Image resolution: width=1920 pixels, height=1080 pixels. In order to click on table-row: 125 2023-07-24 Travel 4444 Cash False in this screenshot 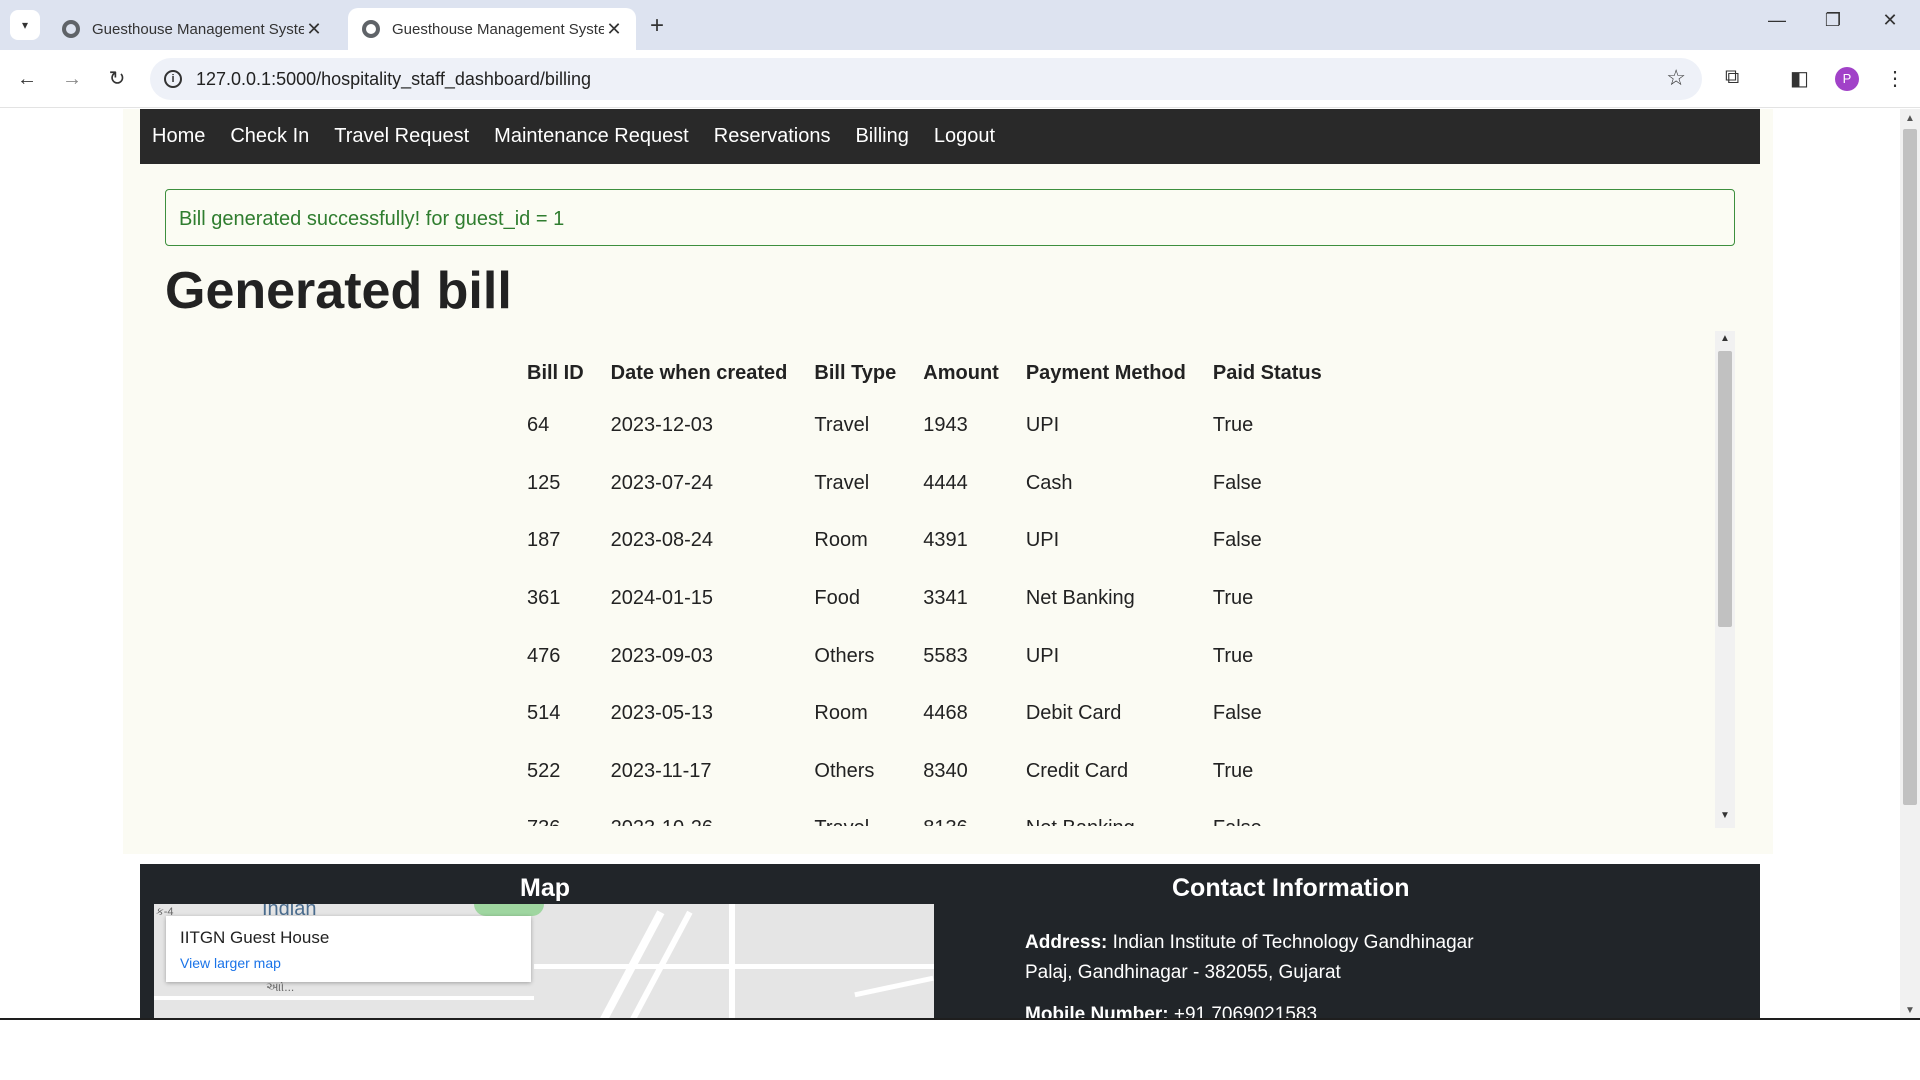, I will do `click(938, 484)`.